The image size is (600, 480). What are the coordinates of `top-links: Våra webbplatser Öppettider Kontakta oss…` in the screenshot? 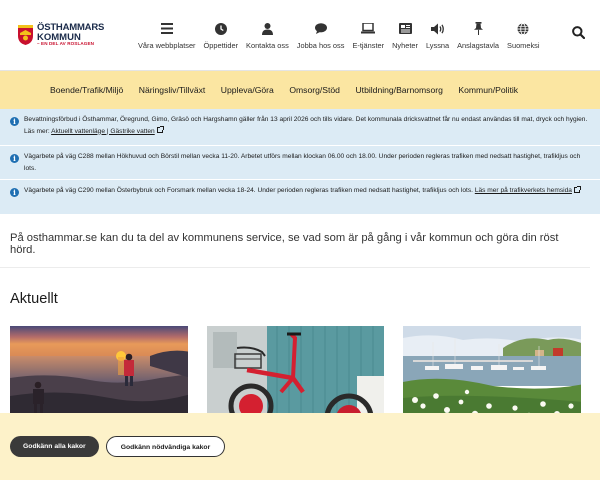 It's located at (338, 35).